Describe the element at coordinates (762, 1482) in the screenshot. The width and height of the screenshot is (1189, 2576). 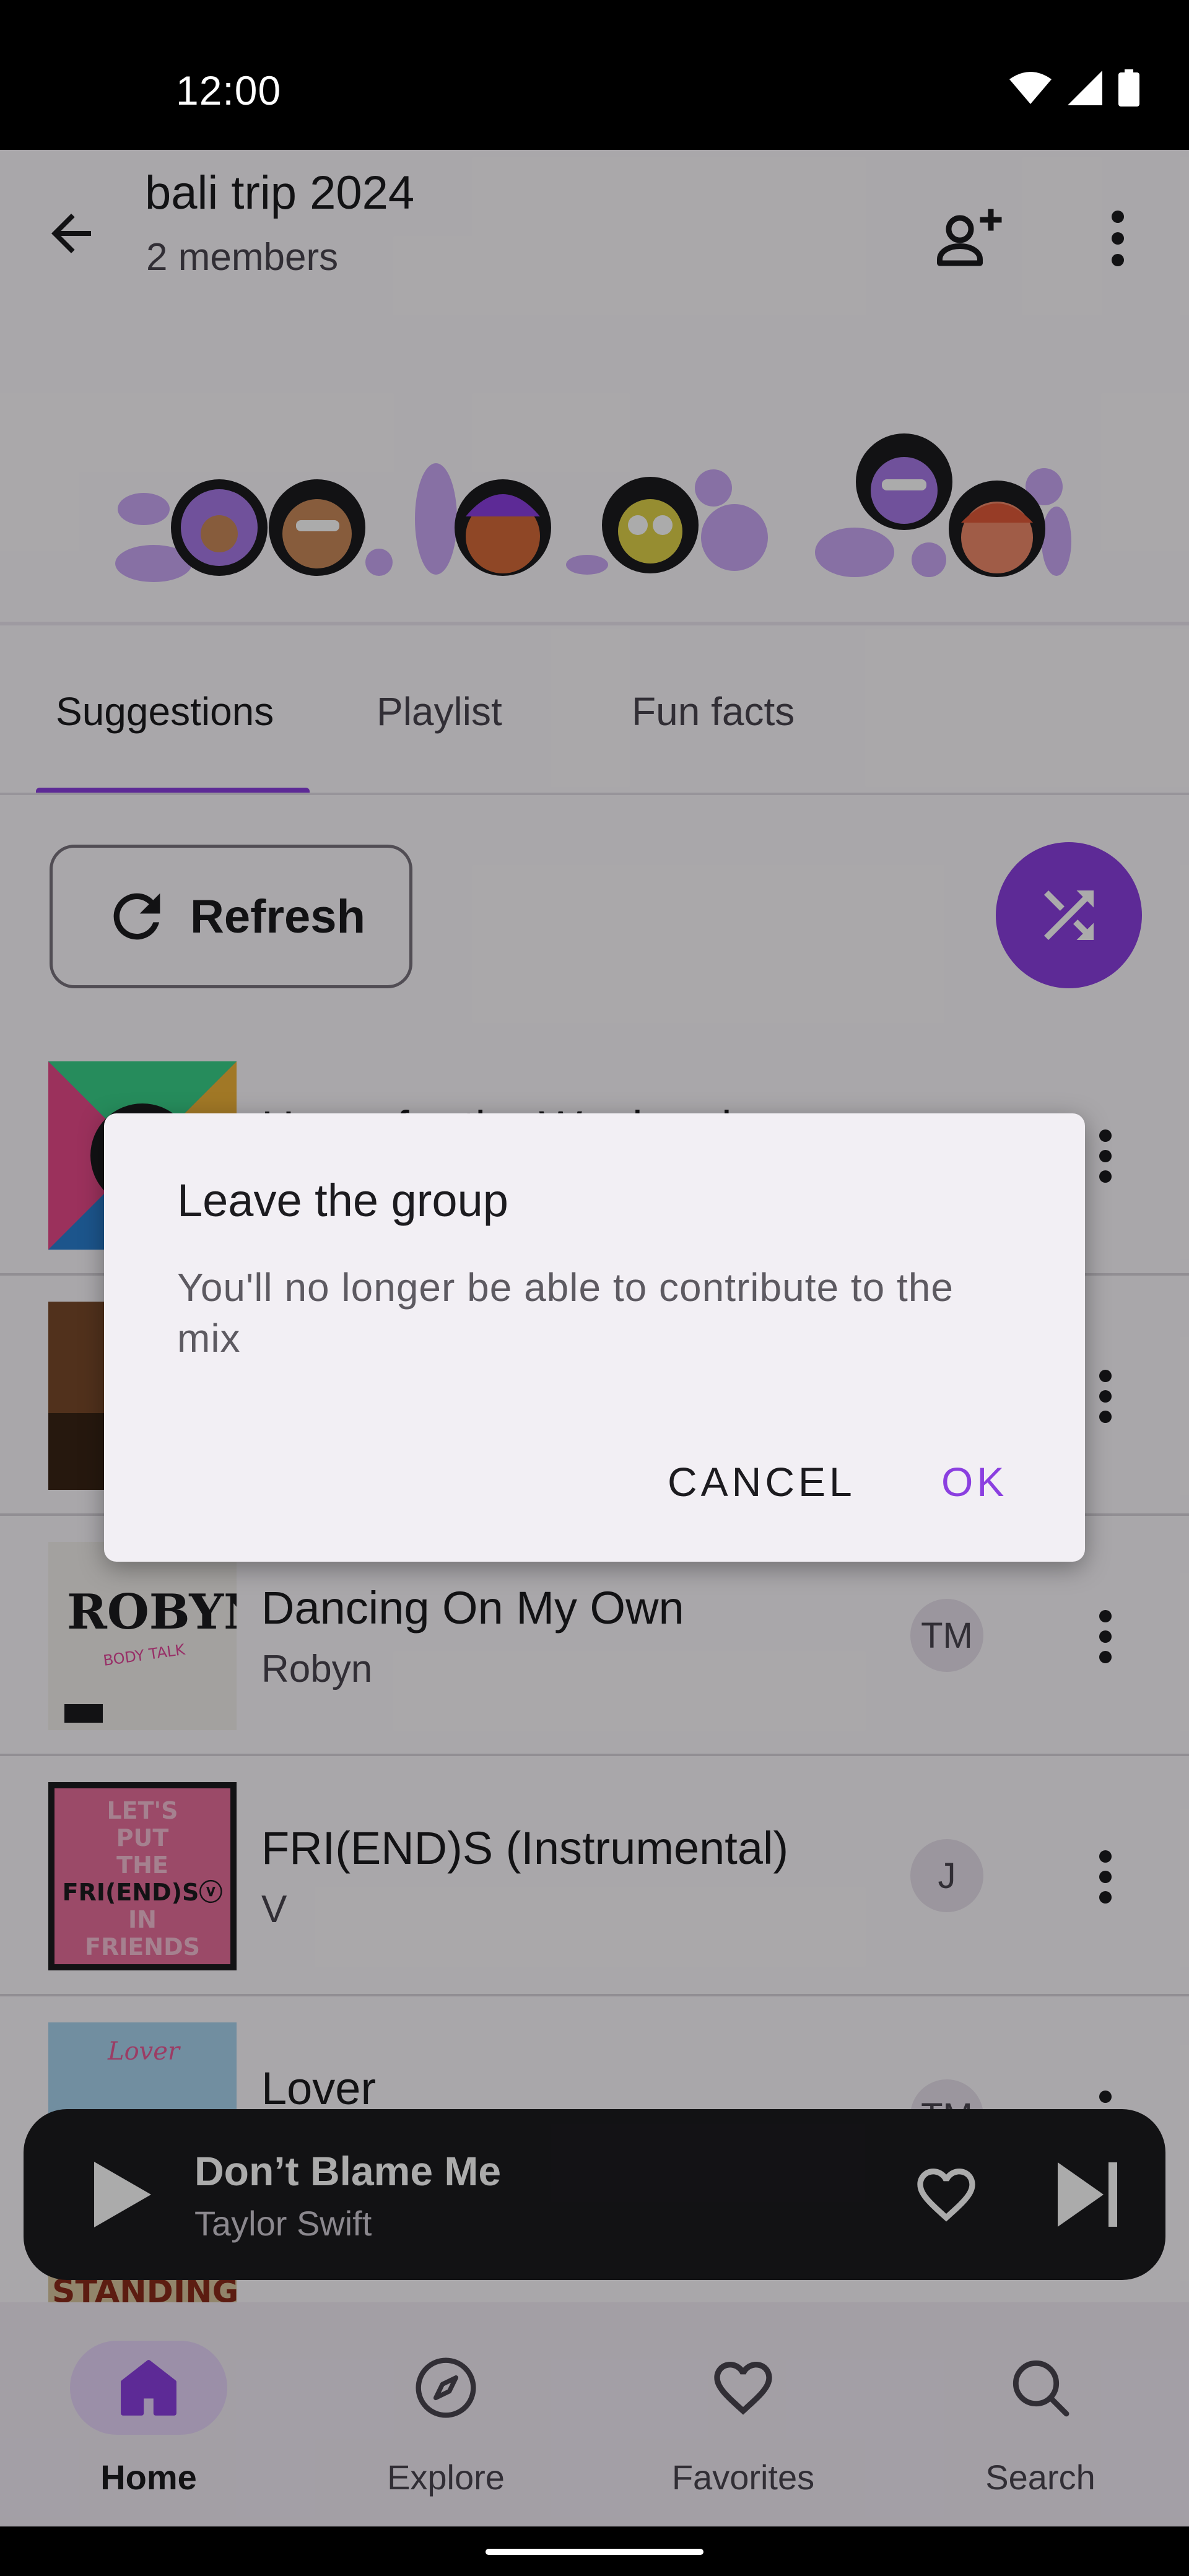
I see `cancel-button: CANCEL` at that location.